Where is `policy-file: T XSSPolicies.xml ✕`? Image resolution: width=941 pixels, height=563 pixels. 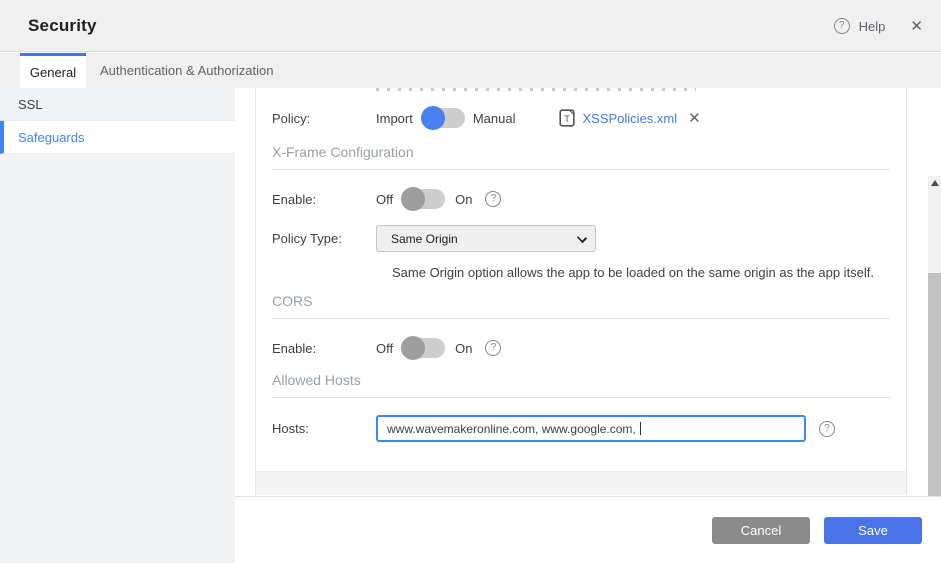 policy-file: T XSSPolicies.xml ✕ is located at coordinates (630, 118).